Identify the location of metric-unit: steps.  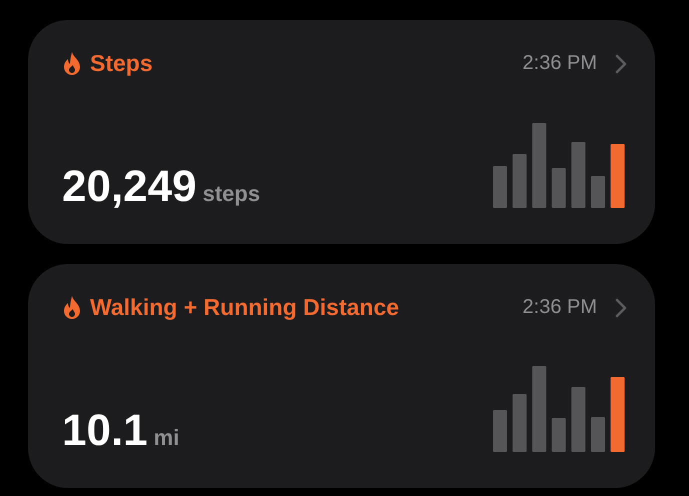
(231, 194).